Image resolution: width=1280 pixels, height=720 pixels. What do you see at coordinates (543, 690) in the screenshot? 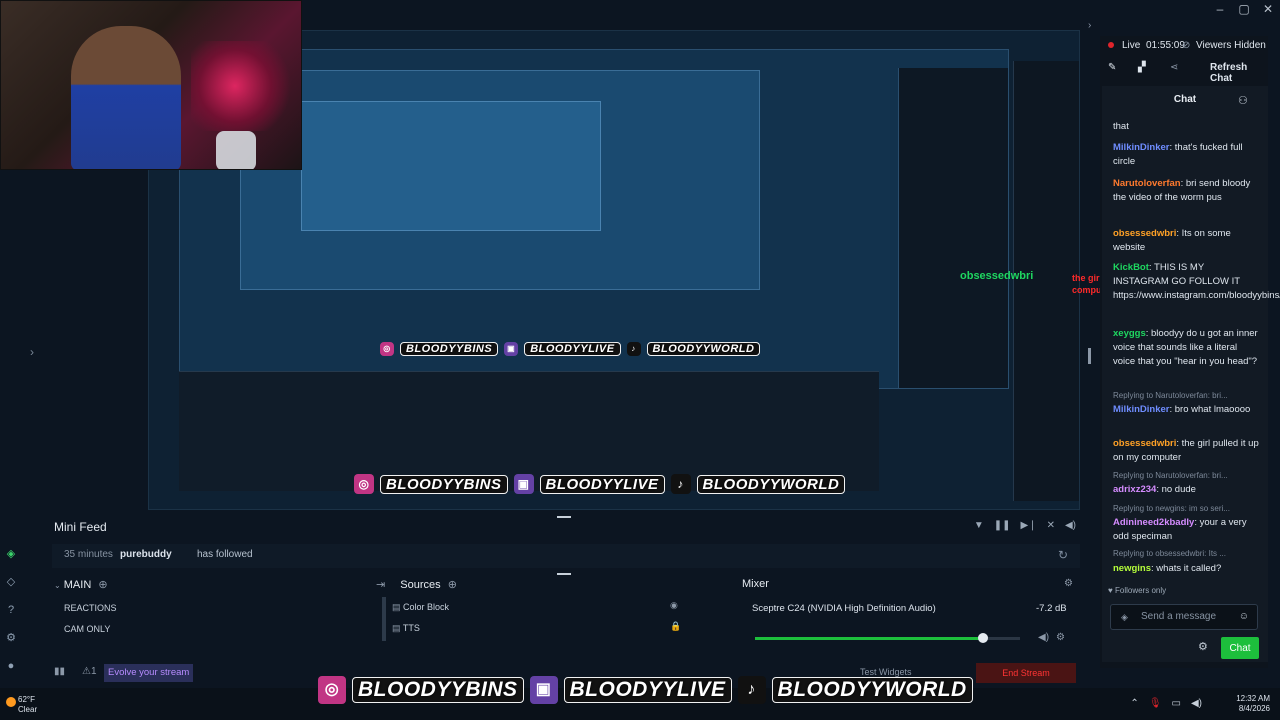
I see `twitch-icon: ▣` at bounding box center [543, 690].